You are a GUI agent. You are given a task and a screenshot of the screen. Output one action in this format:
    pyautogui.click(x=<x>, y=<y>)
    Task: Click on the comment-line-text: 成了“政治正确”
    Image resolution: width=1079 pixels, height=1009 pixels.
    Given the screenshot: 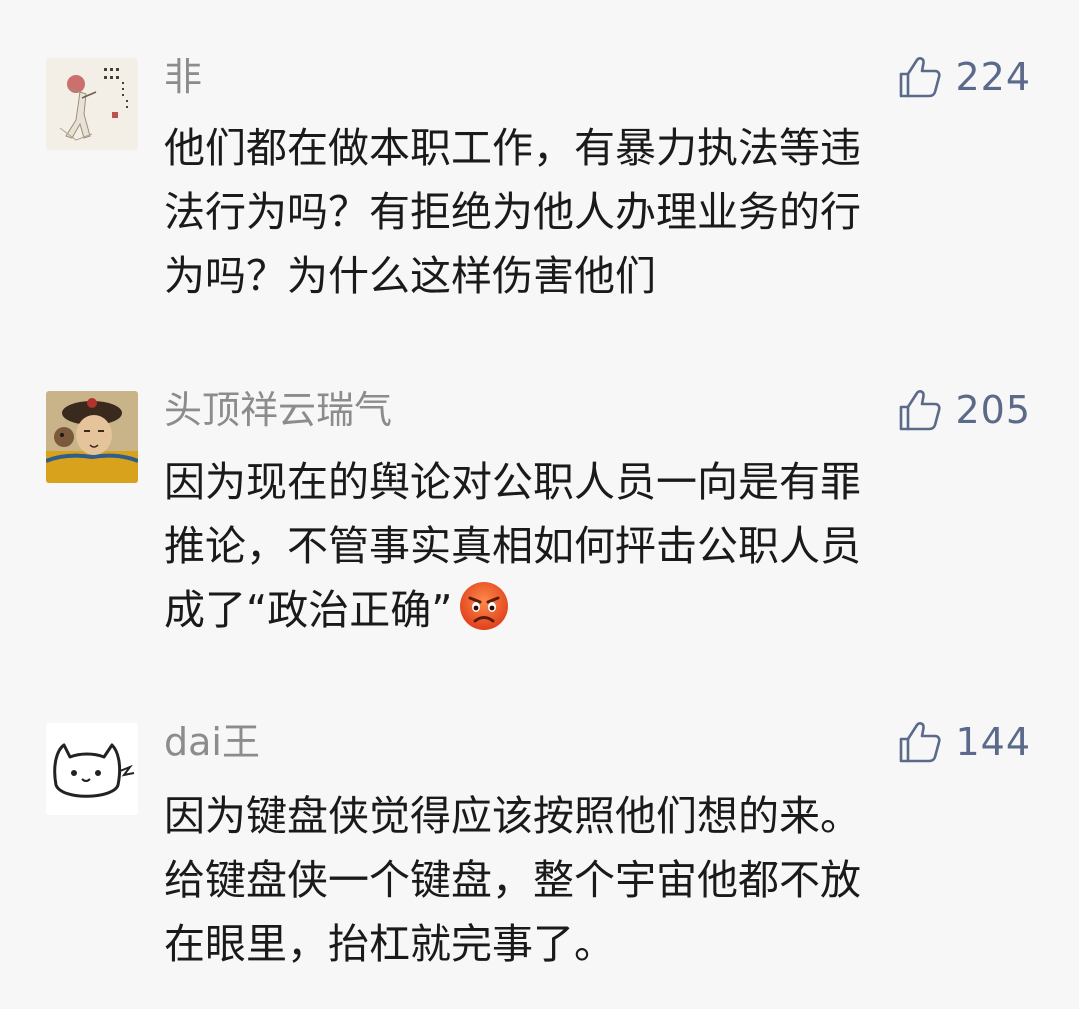 What is the action you would take?
    pyautogui.click(x=308, y=610)
    